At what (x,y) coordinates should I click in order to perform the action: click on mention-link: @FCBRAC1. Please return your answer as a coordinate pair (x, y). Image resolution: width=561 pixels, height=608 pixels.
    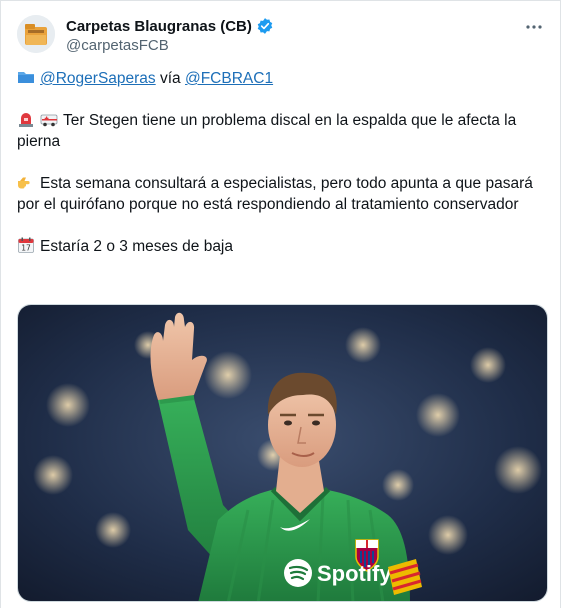
    Looking at the image, I should click on (229, 78).